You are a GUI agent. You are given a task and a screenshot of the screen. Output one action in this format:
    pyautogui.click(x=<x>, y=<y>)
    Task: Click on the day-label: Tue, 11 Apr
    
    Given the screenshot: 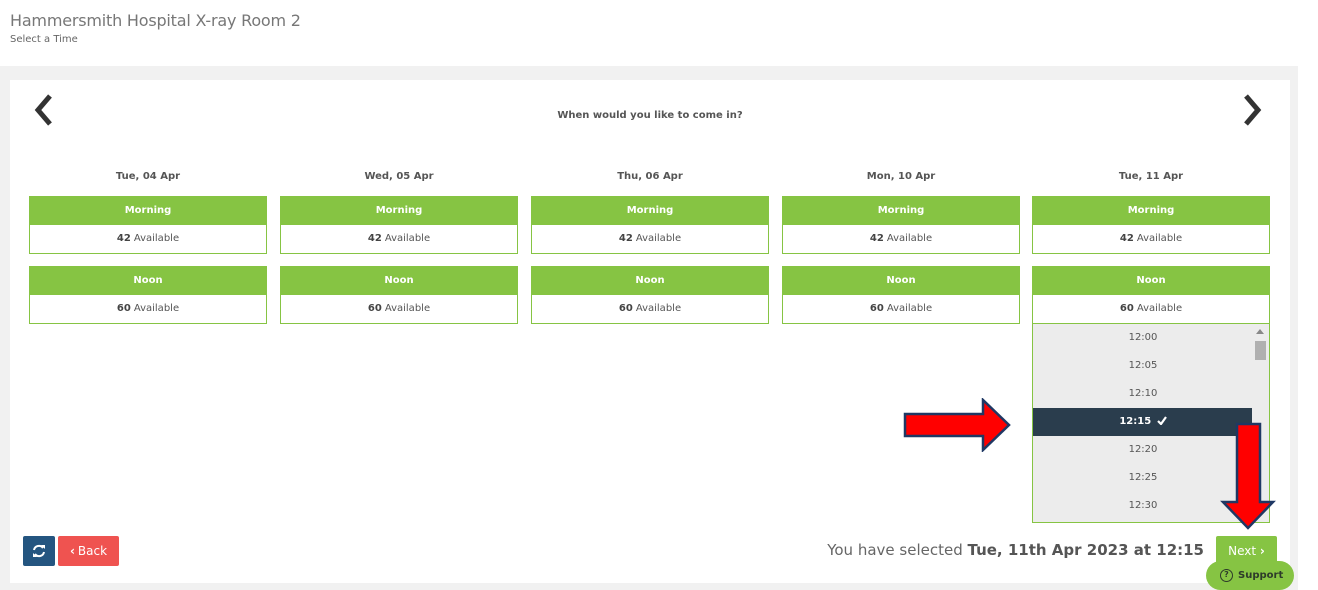 What is the action you would take?
    pyautogui.click(x=1151, y=176)
    